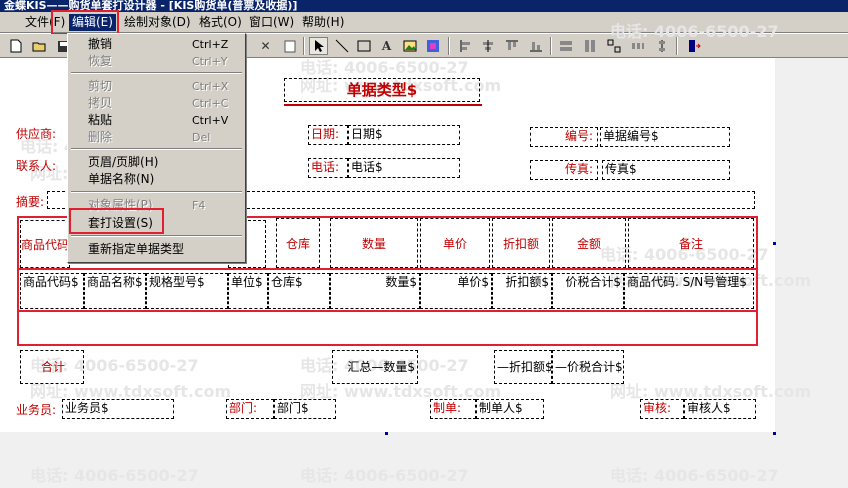  Describe the element at coordinates (210, 61) in the screenshot. I see `menu-redo-shortcut: Ctrl+Y` at that location.